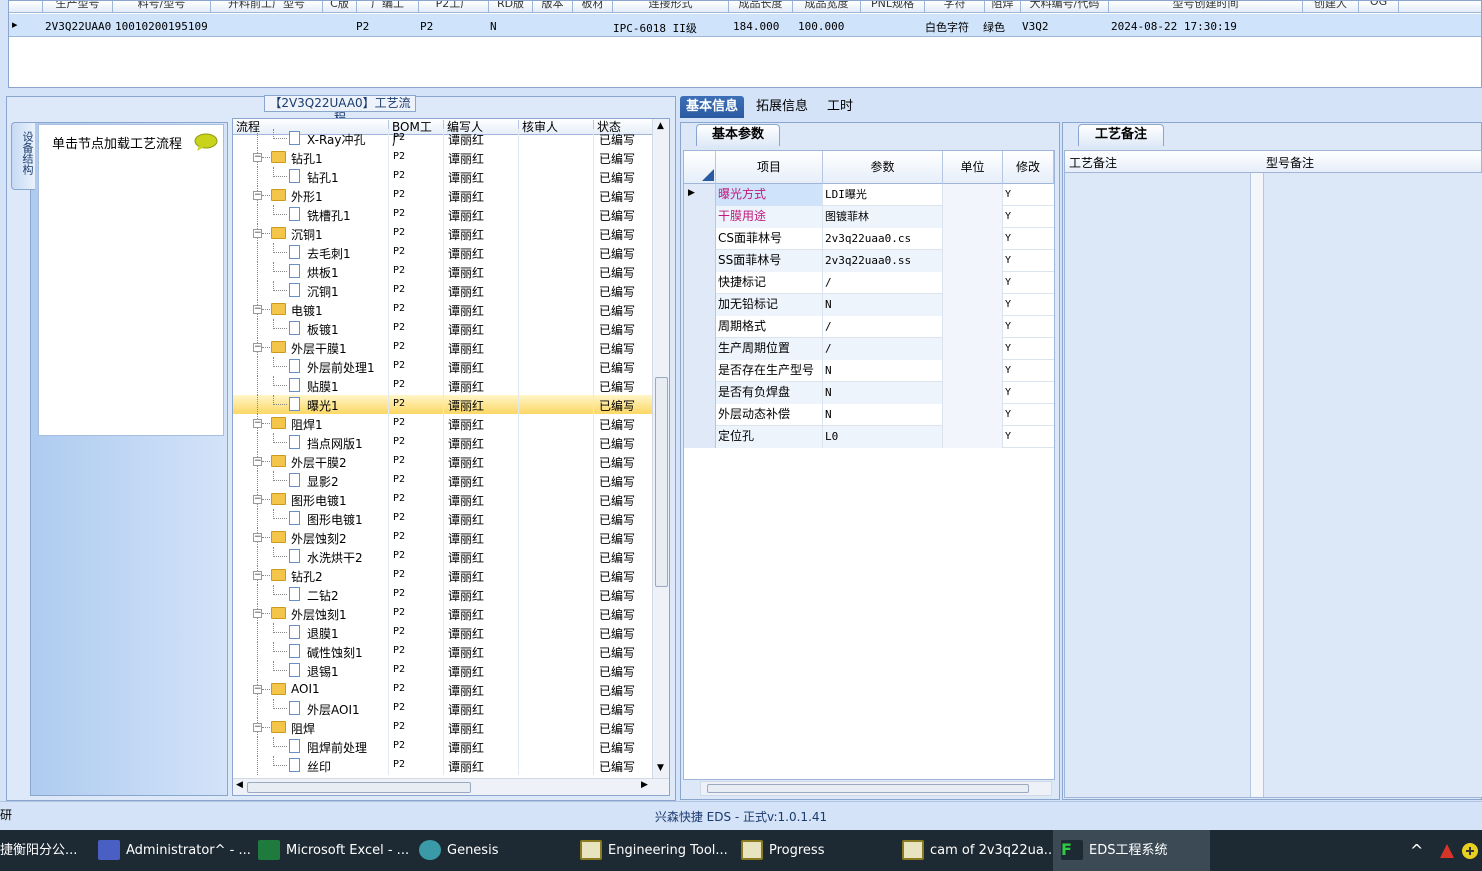 The width and height of the screenshot is (1482, 871). Describe the element at coordinates (443, 594) in the screenshot. I see `tree-row: 二钻2 P2 谭丽红 已编写` at that location.